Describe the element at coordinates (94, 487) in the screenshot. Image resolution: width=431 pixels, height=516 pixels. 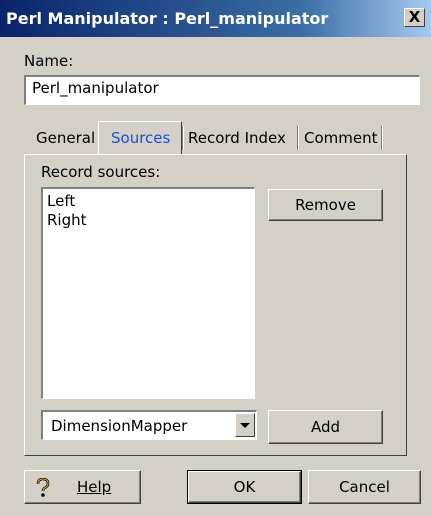
I see `help-label: Help` at that location.